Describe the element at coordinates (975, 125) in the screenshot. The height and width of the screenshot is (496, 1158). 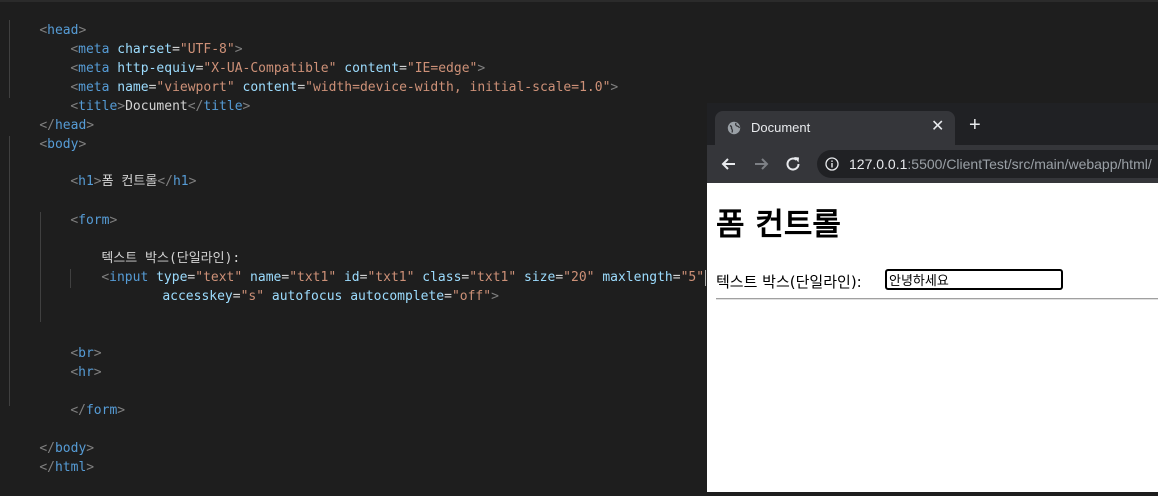
I see `new-tab-icon: +` at that location.